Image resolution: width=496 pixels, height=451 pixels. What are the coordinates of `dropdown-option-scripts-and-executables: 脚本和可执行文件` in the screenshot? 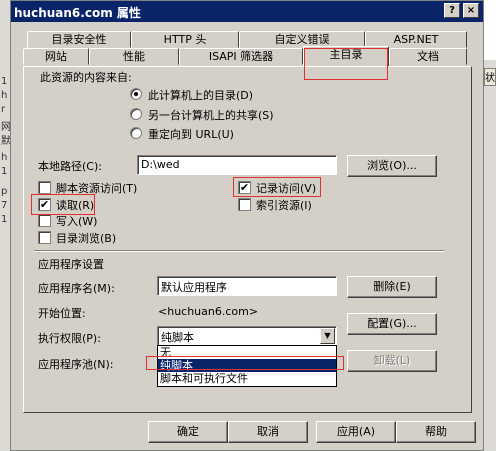 It's located at (247, 378).